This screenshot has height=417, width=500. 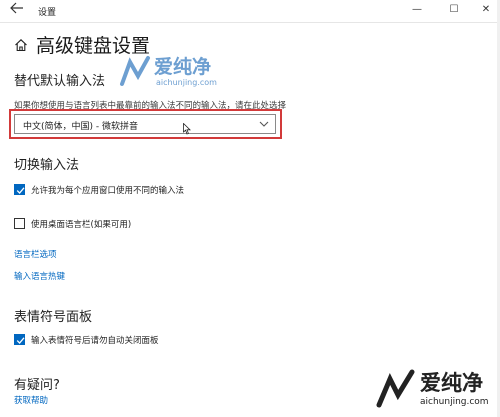 What do you see at coordinates (395, 388) in the screenshot?
I see `watermark-brand-icon` at bounding box center [395, 388].